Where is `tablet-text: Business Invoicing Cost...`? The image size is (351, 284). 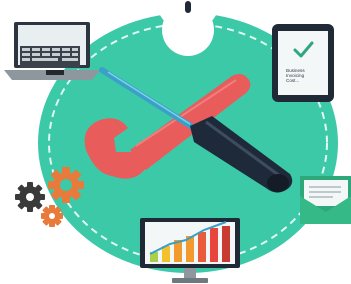
tablet-text: Business Invoicing Cost... is located at coordinates (306, 76).